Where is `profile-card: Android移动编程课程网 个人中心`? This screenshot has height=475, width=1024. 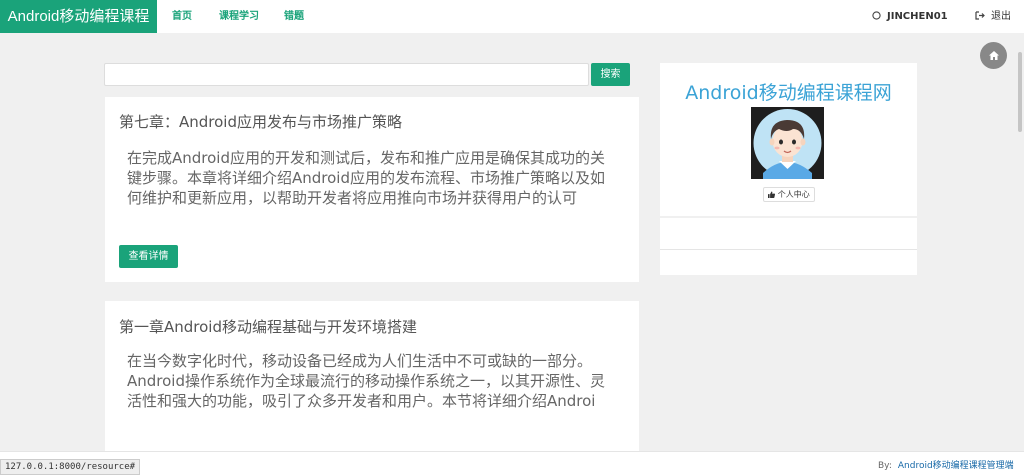 profile-card: Android移动编程课程网 个人中心 is located at coordinates (788, 139).